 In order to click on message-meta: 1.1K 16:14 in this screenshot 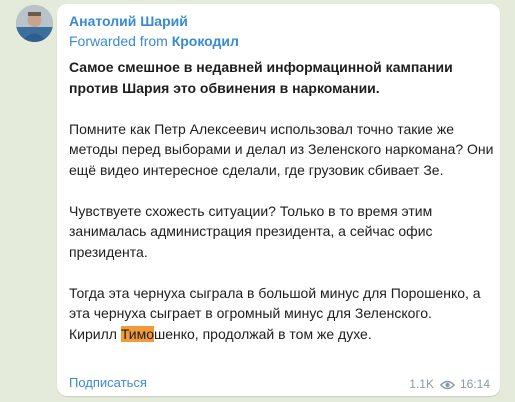, I will do `click(449, 384)`.